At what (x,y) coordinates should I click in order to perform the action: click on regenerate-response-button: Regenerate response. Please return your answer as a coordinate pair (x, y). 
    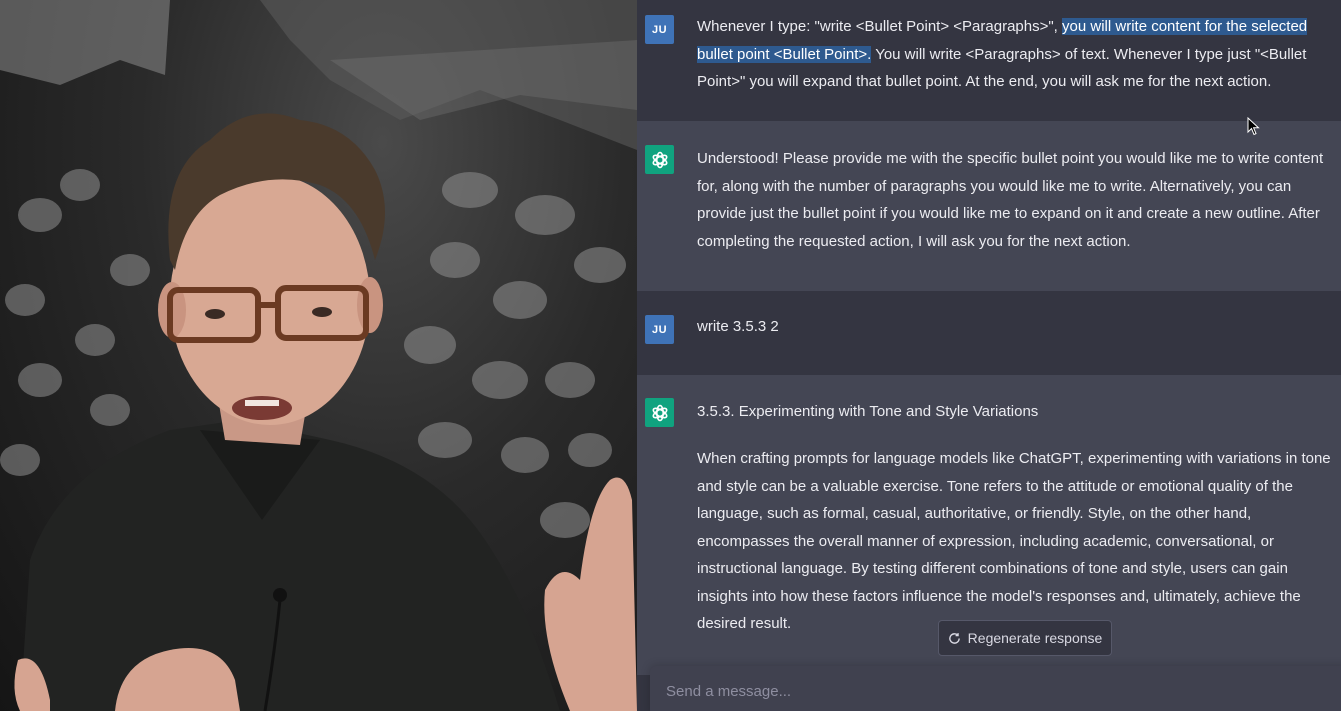
    Looking at the image, I should click on (1025, 638).